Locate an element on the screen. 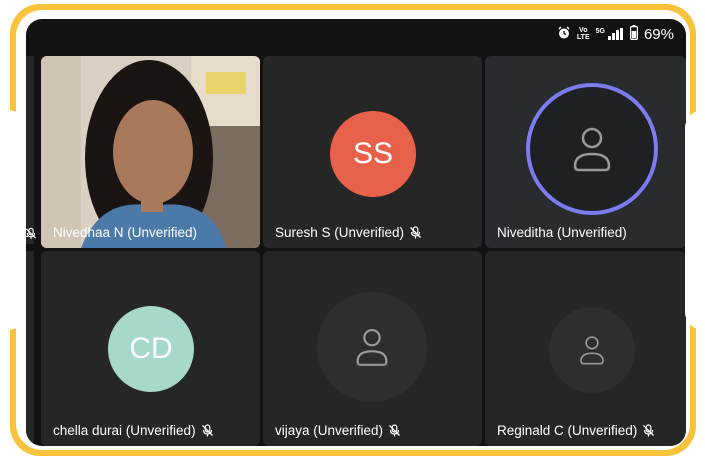 This screenshot has width=705, height=460. participant-tile: SS Suresh S (Unverified) is located at coordinates (372, 152).